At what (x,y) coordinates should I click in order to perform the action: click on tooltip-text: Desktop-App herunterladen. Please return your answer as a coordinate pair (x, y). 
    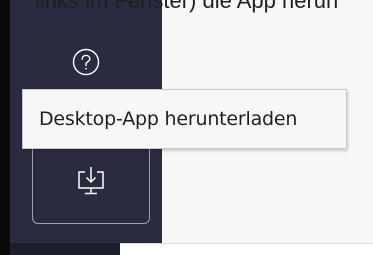
    Looking at the image, I should click on (168, 119).